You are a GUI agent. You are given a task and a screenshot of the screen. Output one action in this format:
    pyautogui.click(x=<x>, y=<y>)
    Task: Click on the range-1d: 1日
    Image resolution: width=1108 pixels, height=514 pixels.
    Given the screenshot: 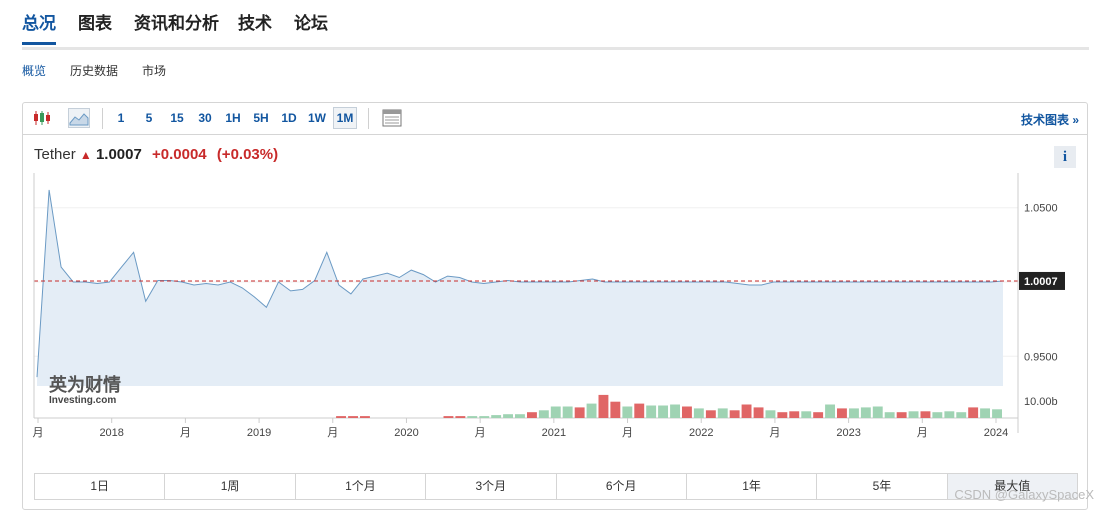 What is the action you would take?
    pyautogui.click(x=100, y=486)
    